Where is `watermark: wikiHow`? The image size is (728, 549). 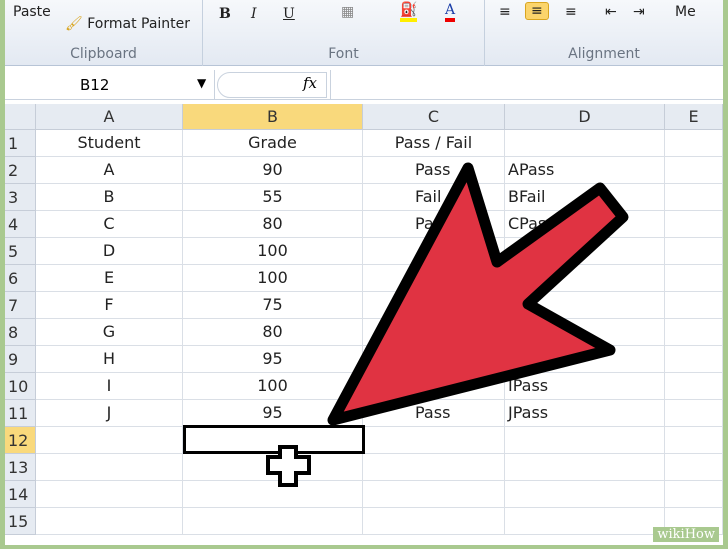 watermark: wikiHow is located at coordinates (686, 534).